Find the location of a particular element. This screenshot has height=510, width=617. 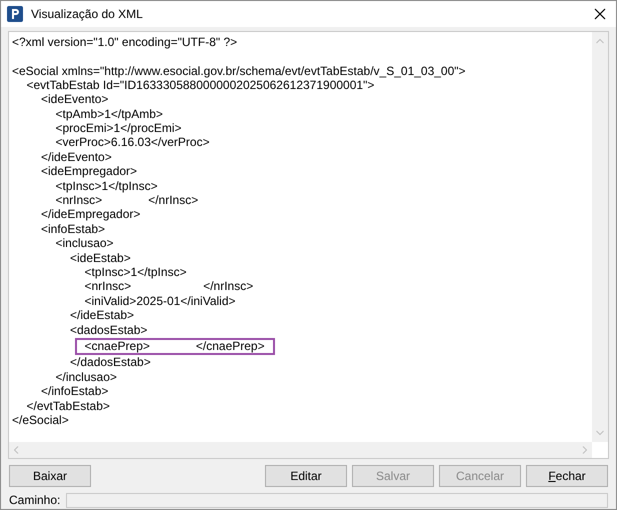

xml-close-tag: </ideEmpregador> is located at coordinates (90, 214).